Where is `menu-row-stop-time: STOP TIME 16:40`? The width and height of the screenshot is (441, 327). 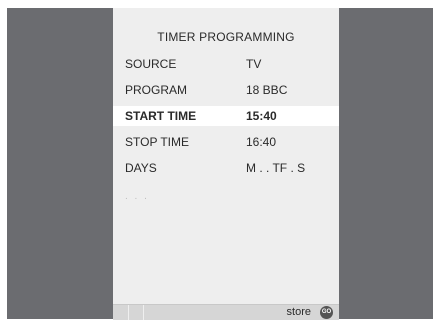
menu-row-stop-time: STOP TIME 16:40 is located at coordinates (226, 142).